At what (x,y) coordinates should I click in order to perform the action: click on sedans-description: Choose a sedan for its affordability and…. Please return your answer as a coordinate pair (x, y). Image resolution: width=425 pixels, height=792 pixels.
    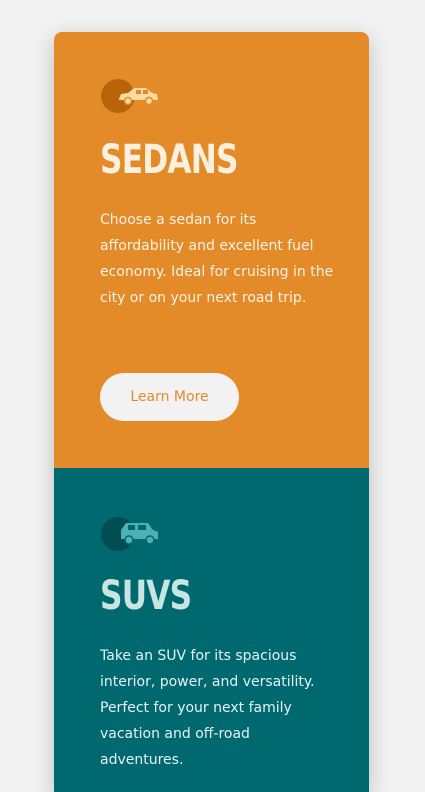
    Looking at the image, I should click on (217, 259).